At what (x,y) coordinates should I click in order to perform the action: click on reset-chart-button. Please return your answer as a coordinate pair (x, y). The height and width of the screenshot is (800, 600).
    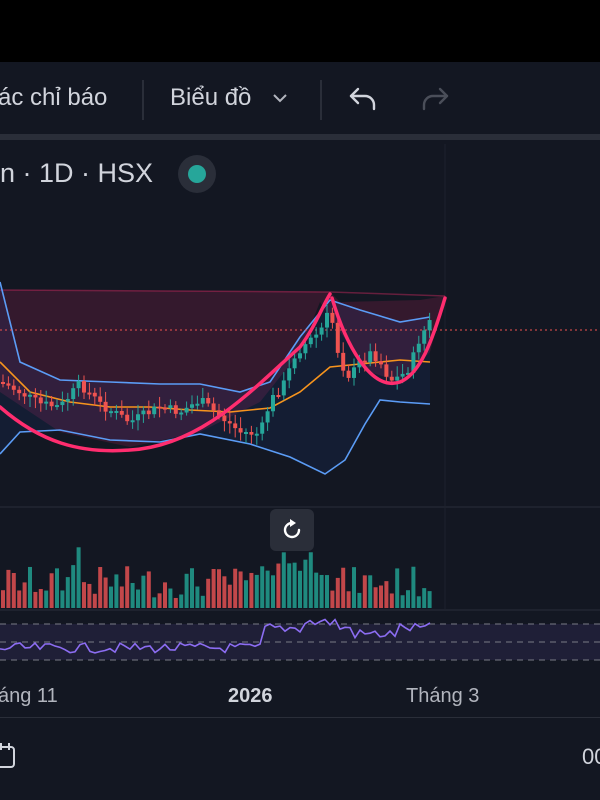
    Looking at the image, I should click on (292, 530).